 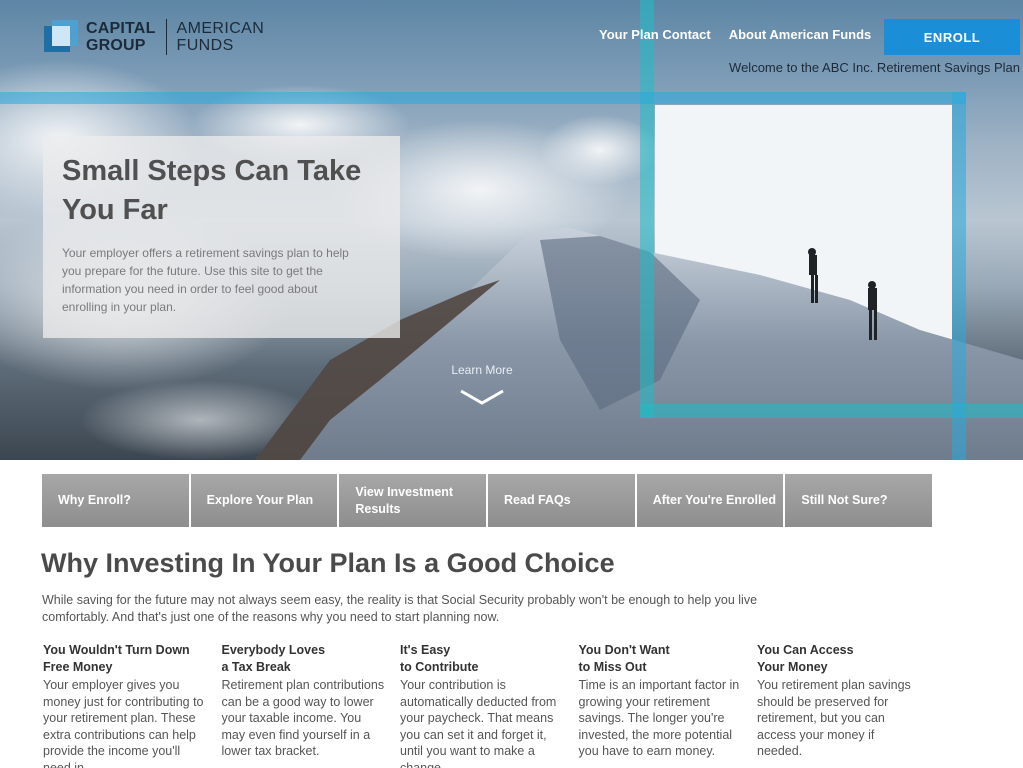 I want to click on logo-wordmark-left: CAPITAL GROUP, so click(x=117, y=37).